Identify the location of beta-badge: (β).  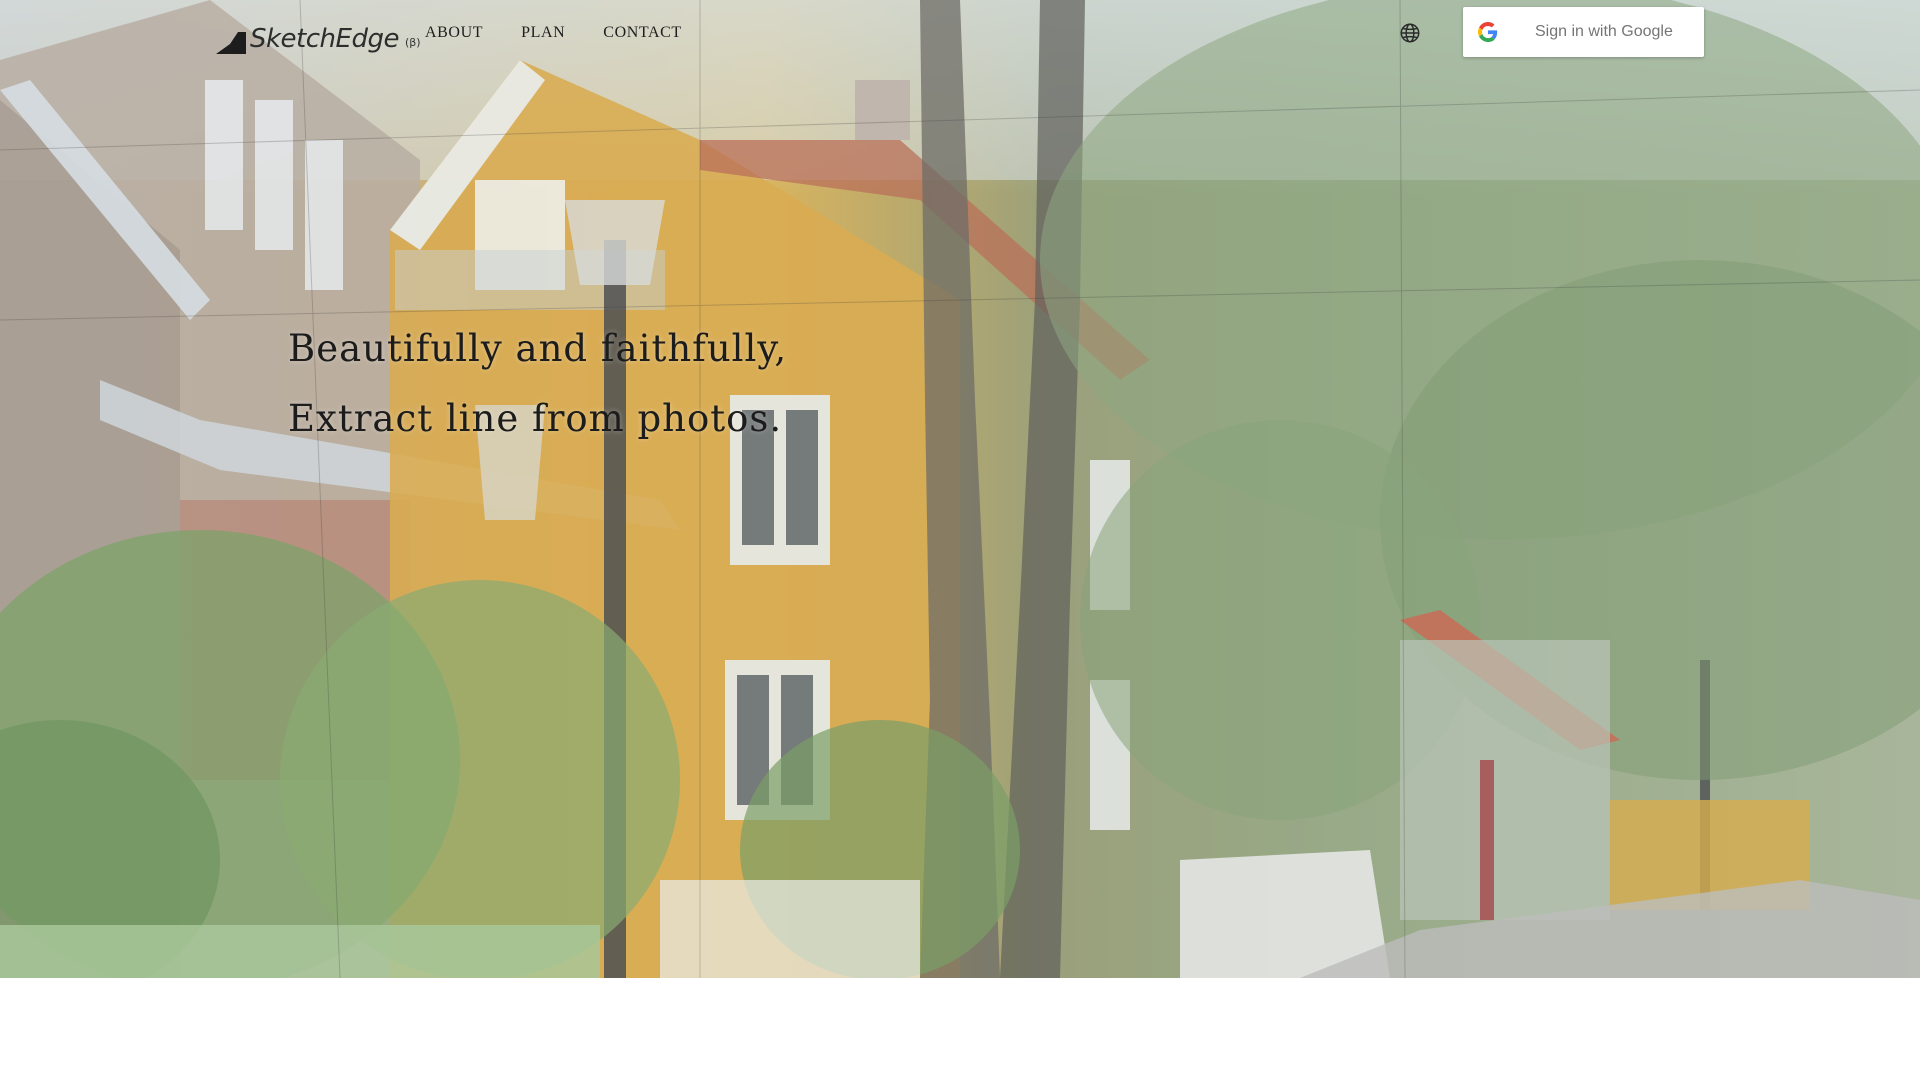
(412, 42).